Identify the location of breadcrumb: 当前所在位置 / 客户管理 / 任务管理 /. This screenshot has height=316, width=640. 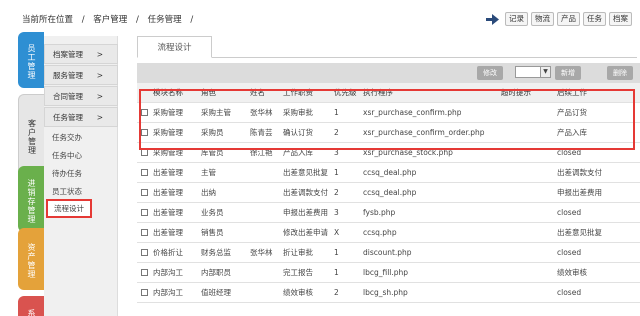
(110, 19).